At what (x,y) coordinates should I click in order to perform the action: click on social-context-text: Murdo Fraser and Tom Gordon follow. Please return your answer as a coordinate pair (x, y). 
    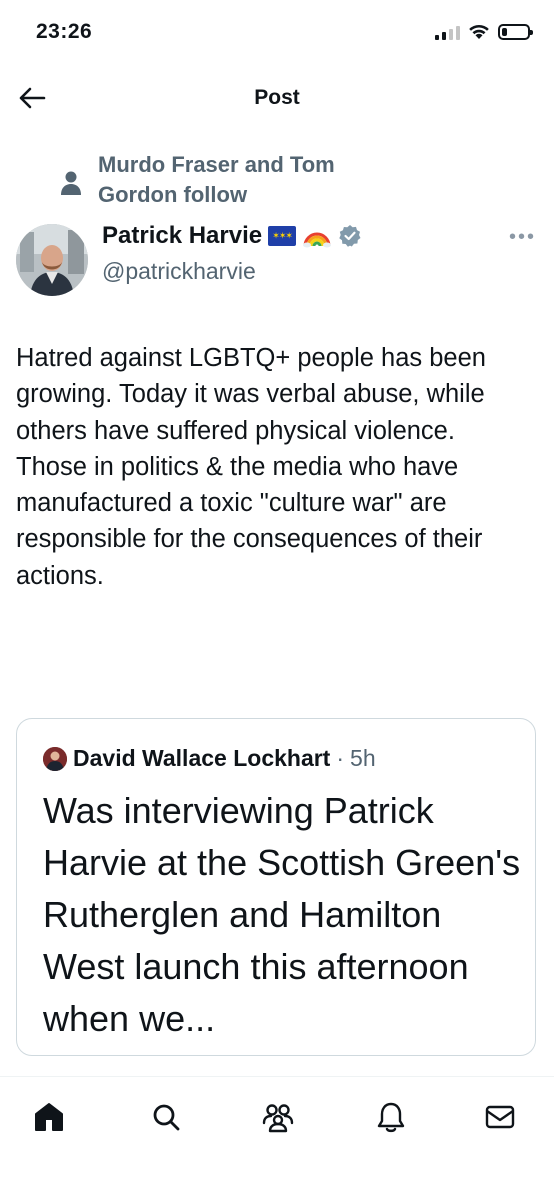
    Looking at the image, I should click on (216, 179).